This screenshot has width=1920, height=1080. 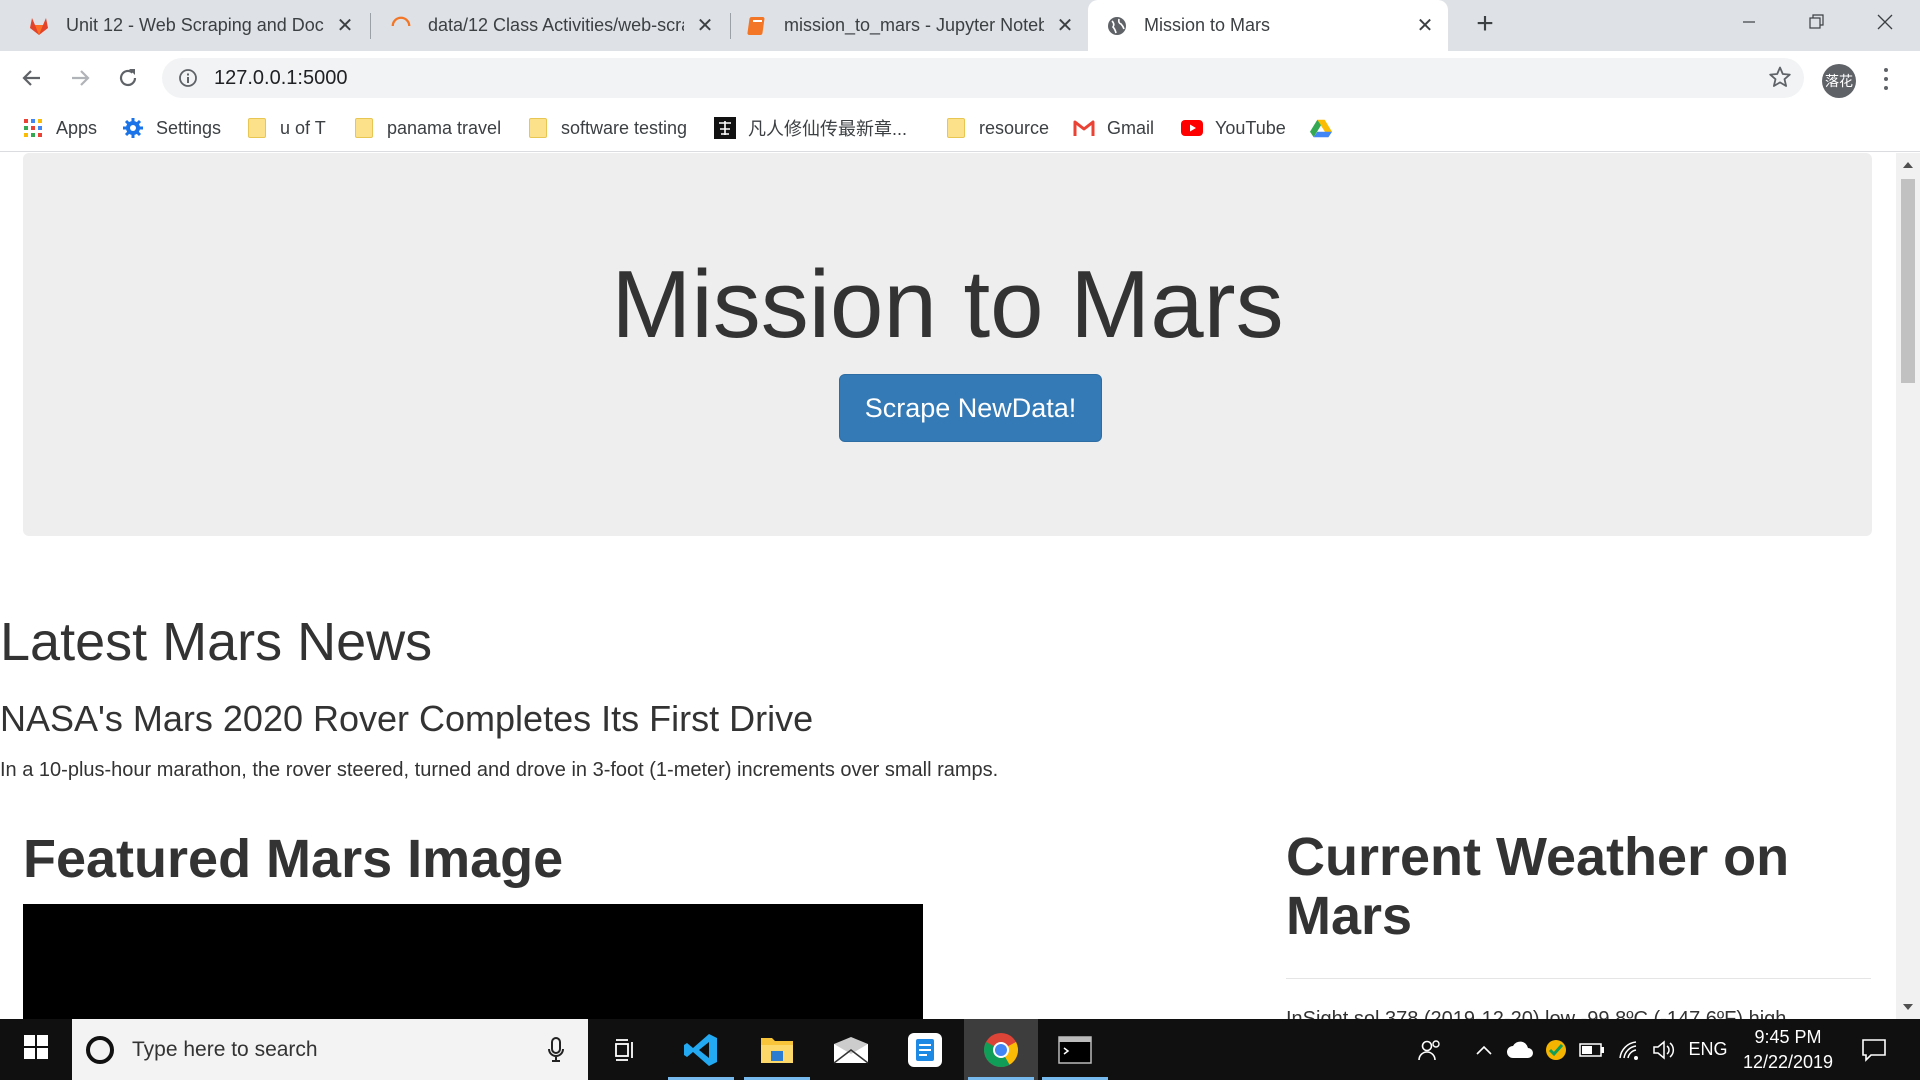 What do you see at coordinates (1250, 127) in the screenshot?
I see `bookmark-label: YouTube` at bounding box center [1250, 127].